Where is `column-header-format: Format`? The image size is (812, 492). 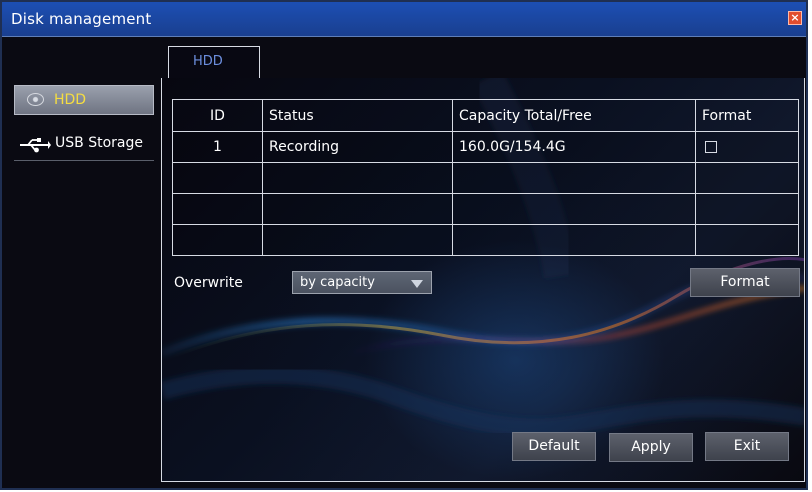 column-header-format: Format is located at coordinates (747, 115).